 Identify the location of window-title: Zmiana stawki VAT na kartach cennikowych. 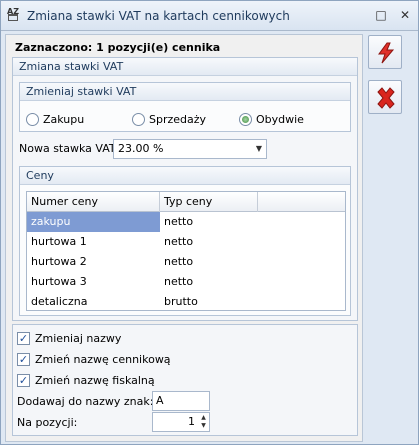
(158, 16).